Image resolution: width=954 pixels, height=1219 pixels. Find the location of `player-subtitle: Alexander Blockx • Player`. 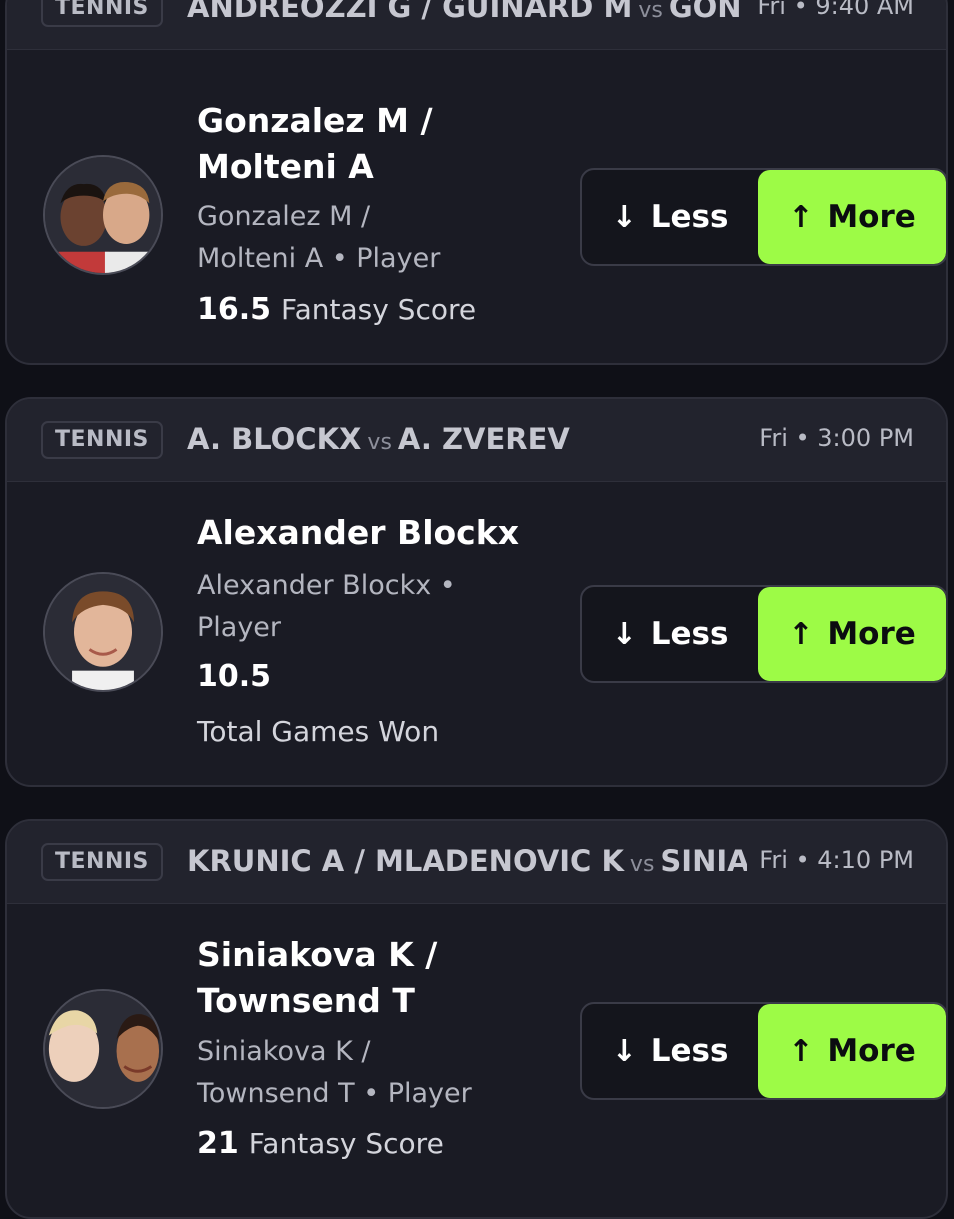

player-subtitle: Alexander Blockx • Player is located at coordinates (357, 607).